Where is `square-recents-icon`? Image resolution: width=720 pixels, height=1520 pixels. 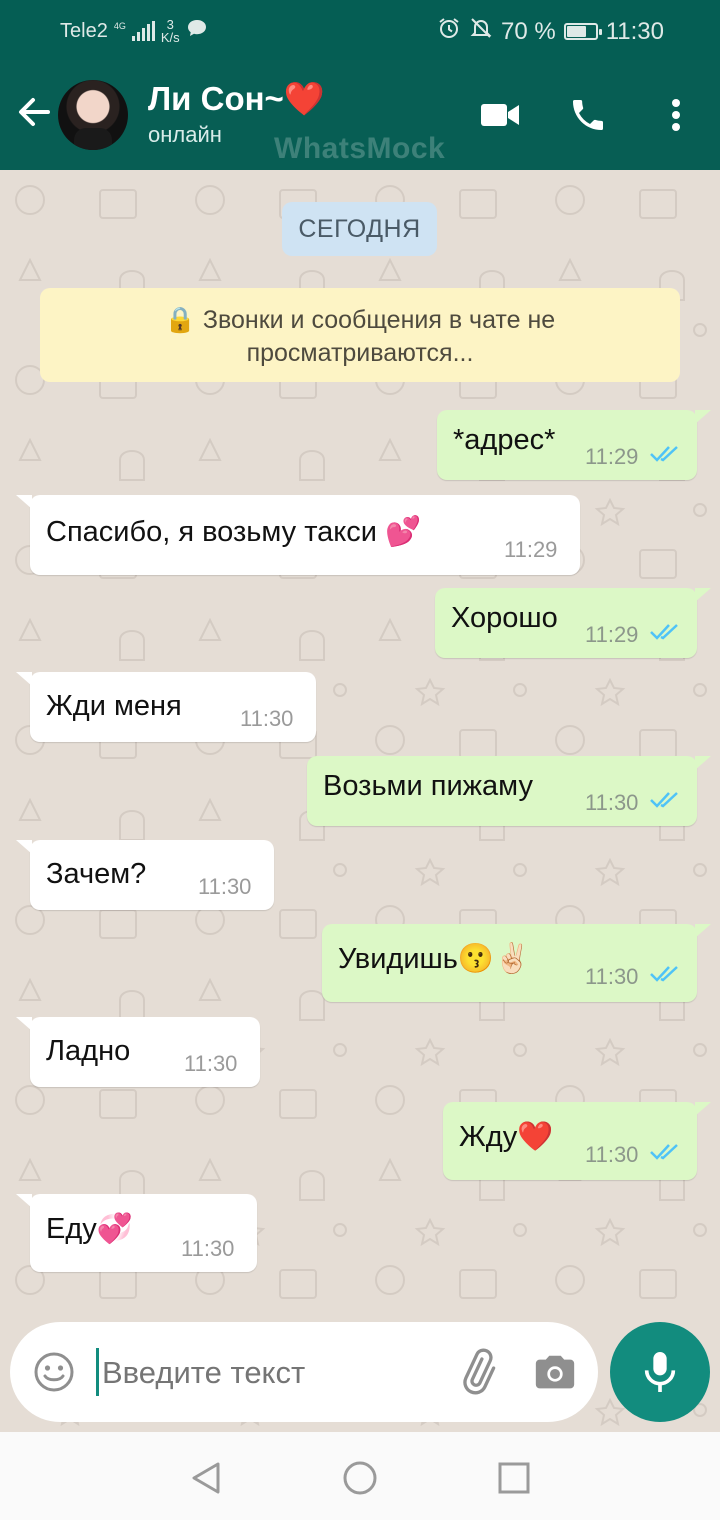 square-recents-icon is located at coordinates (514, 1478).